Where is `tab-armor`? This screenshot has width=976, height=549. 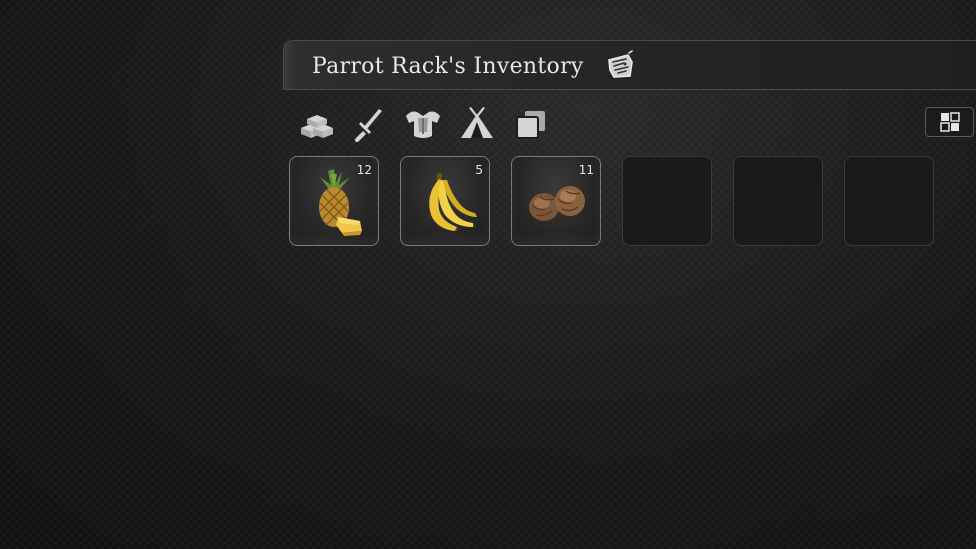
tab-armor is located at coordinates (423, 124).